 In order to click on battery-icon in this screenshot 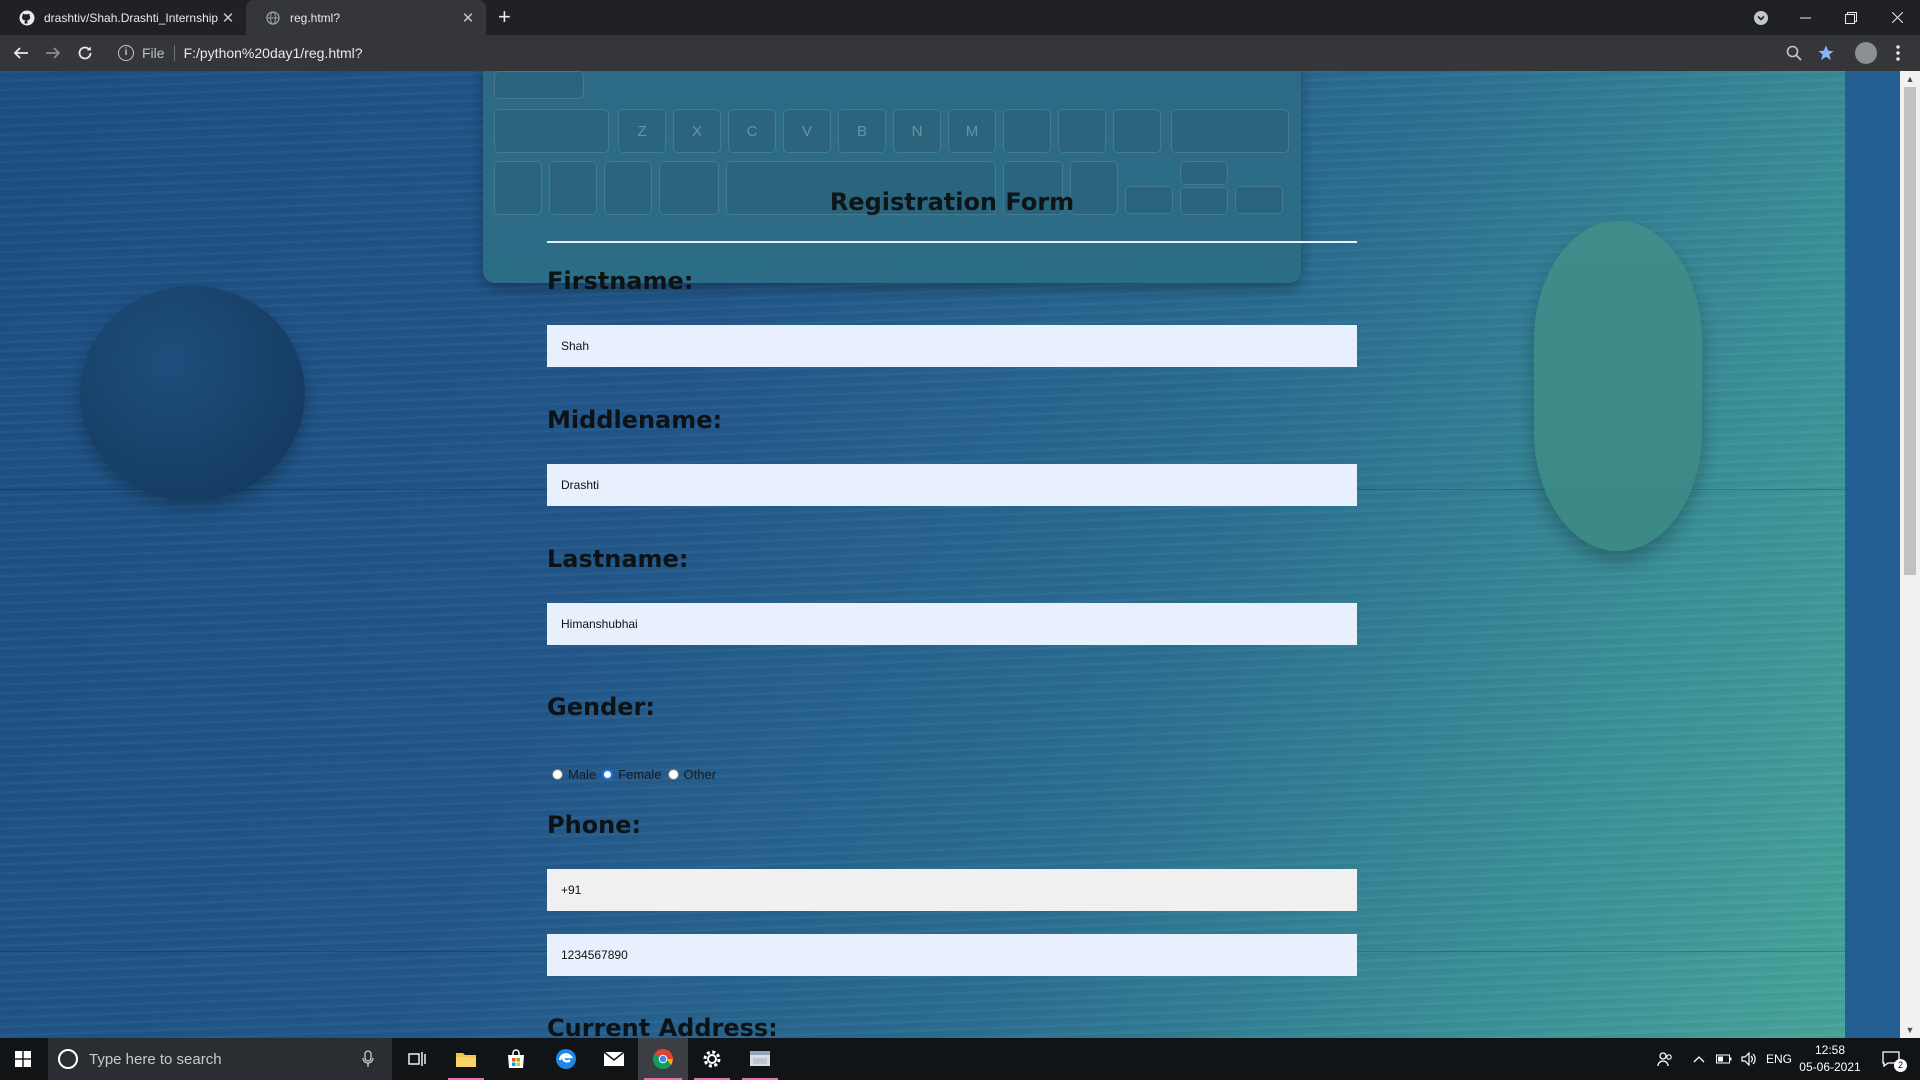, I will do `click(1724, 1059)`.